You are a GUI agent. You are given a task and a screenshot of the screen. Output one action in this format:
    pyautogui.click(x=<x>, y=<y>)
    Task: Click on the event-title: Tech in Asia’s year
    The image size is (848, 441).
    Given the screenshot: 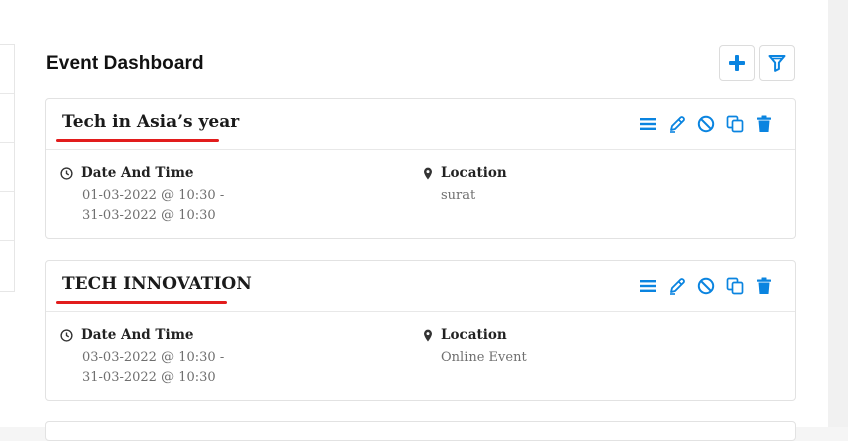 What is the action you would take?
    pyautogui.click(x=150, y=122)
    